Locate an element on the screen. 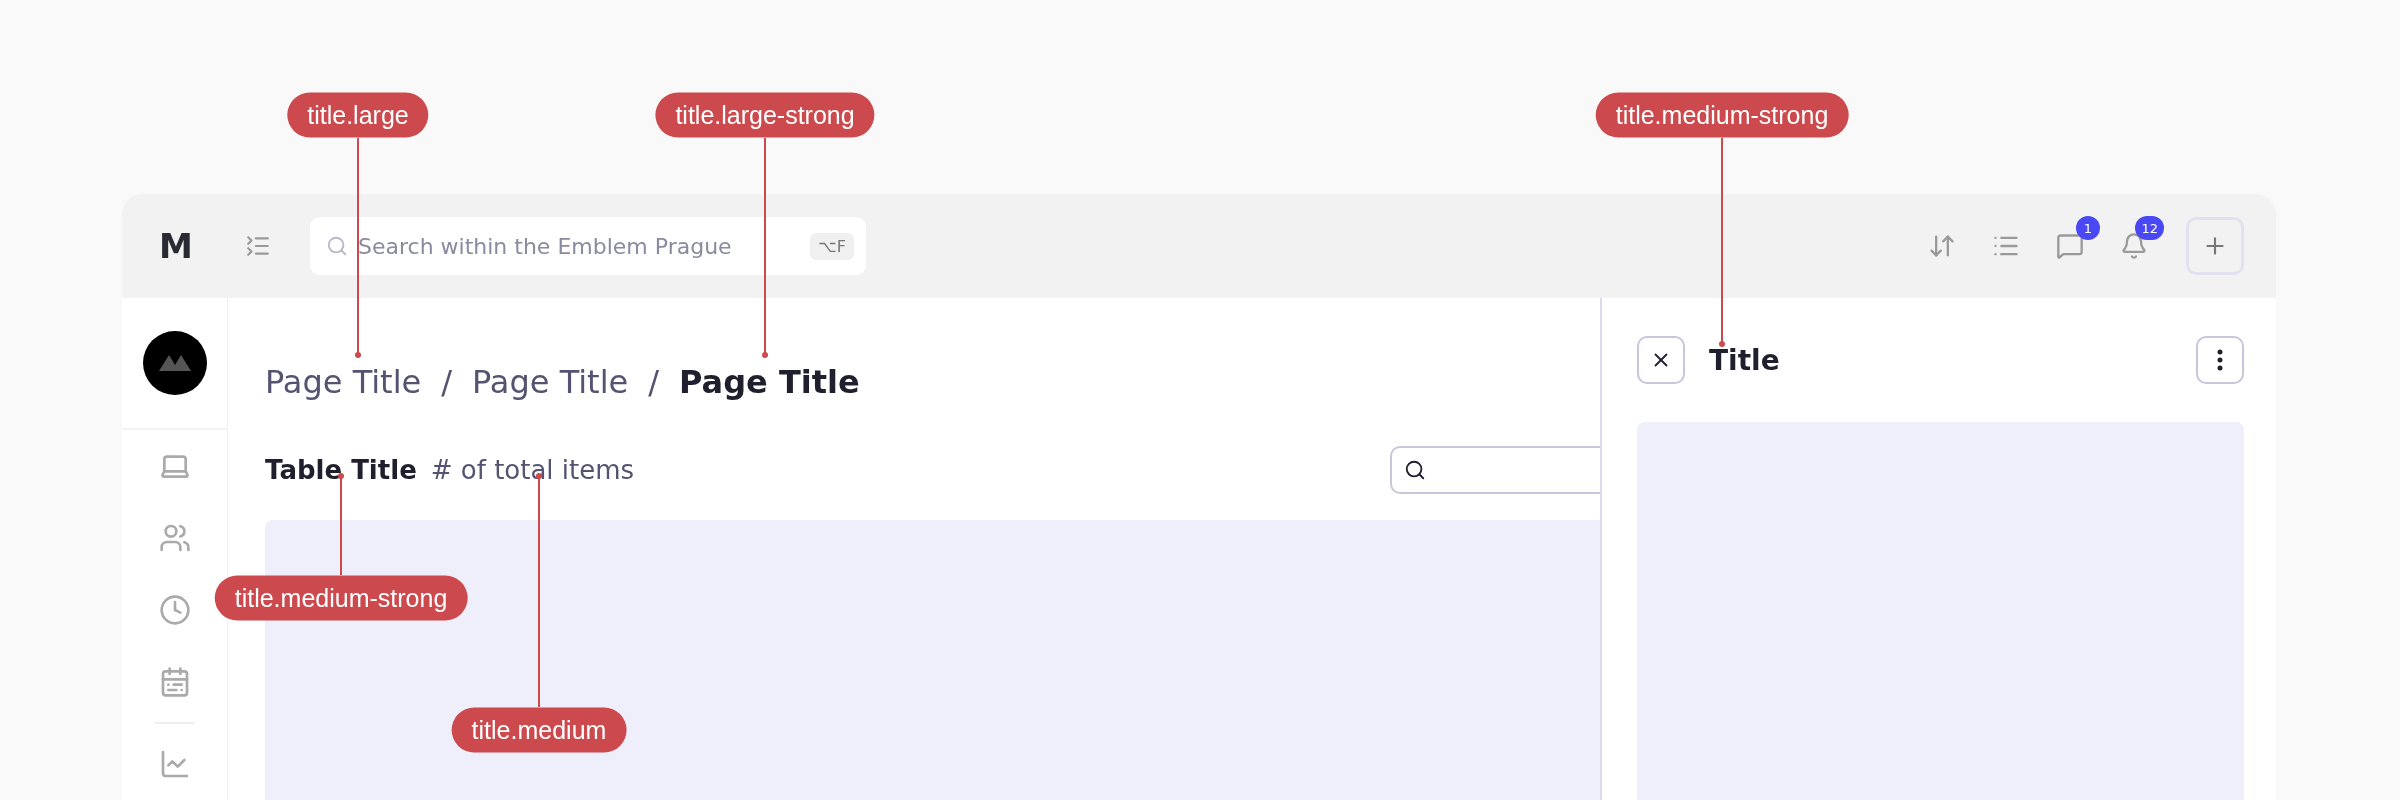 The image size is (2400, 800). item-count: # of total items is located at coordinates (532, 470).